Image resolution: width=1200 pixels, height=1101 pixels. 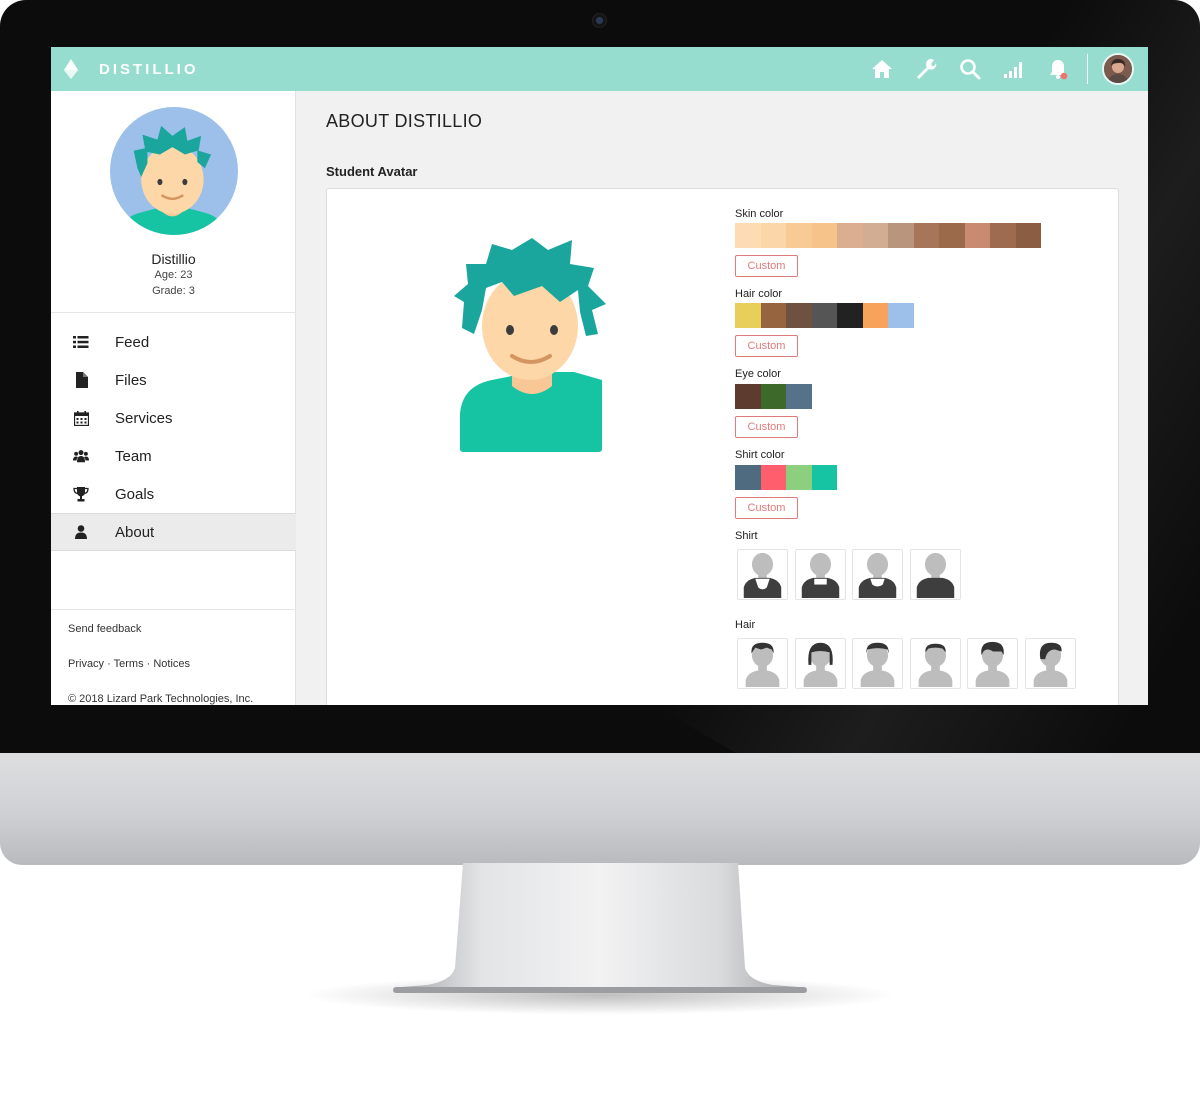 What do you see at coordinates (173, 259) in the screenshot?
I see `profile-name: Distillio` at bounding box center [173, 259].